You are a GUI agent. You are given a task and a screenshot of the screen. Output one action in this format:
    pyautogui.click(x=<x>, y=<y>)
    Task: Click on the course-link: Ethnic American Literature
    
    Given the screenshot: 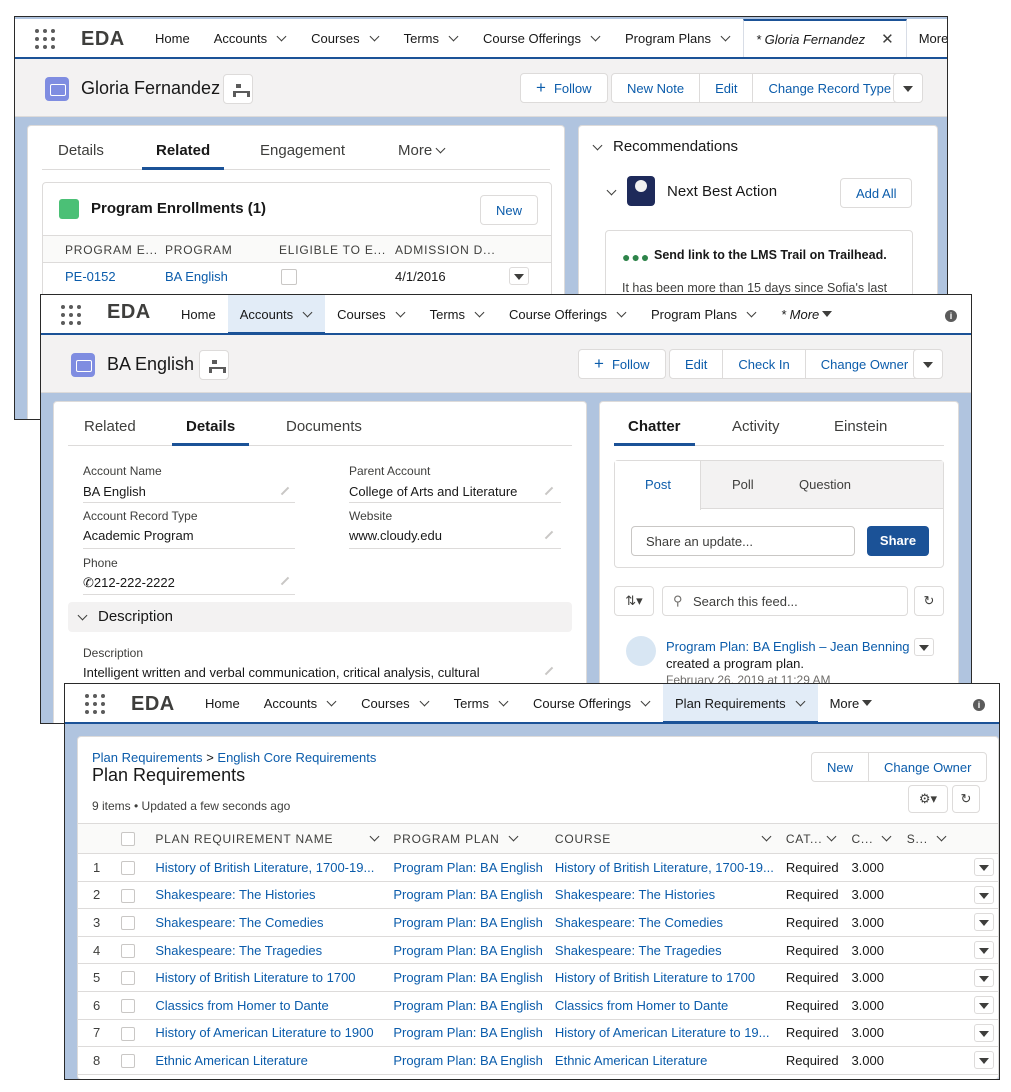 What is the action you would take?
    pyautogui.click(x=664, y=1060)
    